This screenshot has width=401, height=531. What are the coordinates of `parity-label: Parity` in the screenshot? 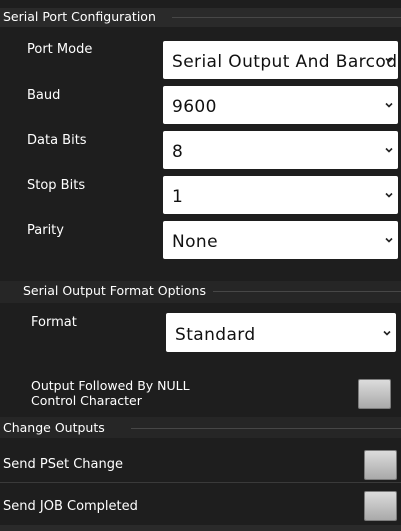 It's located at (45, 230).